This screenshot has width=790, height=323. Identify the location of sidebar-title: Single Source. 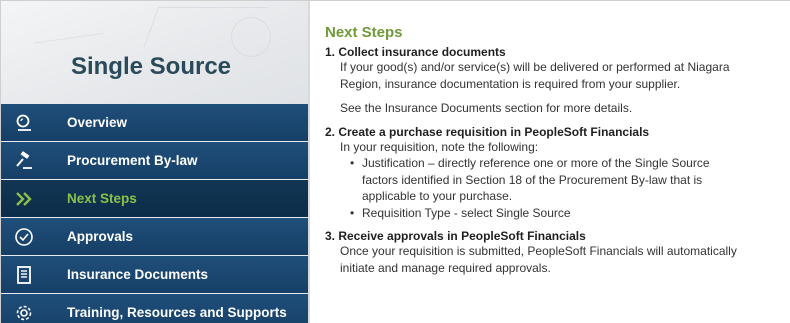
(151, 66).